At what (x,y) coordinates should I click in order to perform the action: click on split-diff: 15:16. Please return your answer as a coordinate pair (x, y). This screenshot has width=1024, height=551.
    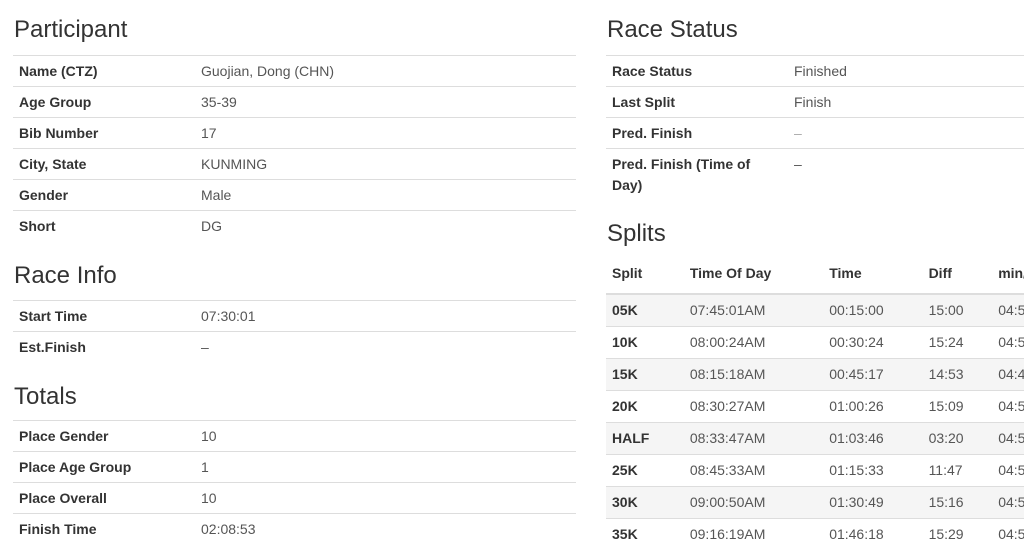
    Looking at the image, I should click on (957, 502).